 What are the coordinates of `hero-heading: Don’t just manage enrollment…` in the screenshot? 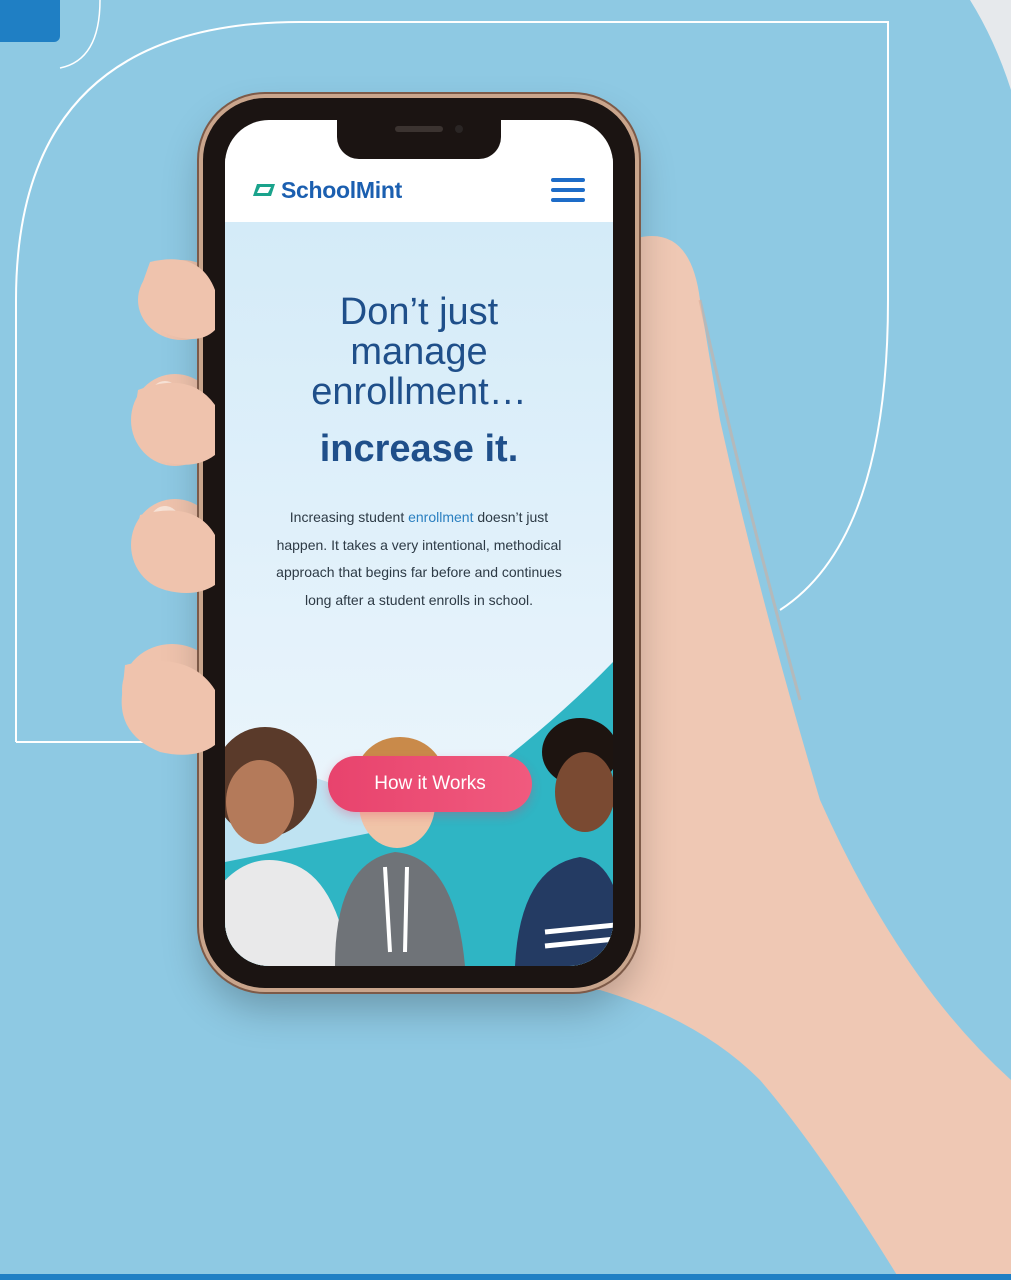 It's located at (419, 352).